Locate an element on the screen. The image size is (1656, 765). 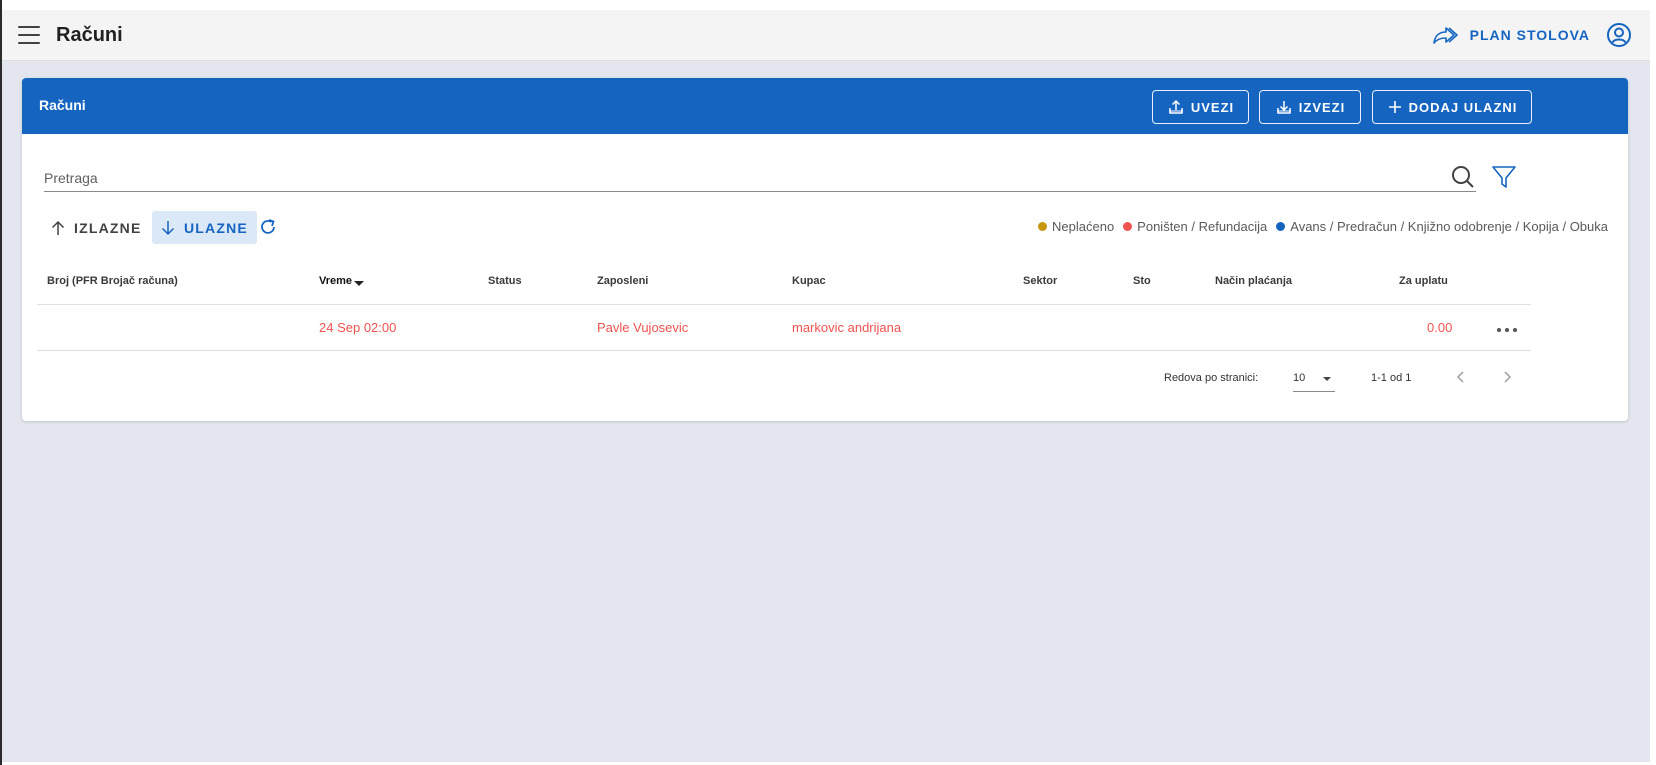
top-app-bar: Računi PLAN STOLOVA is located at coordinates (826, 35).